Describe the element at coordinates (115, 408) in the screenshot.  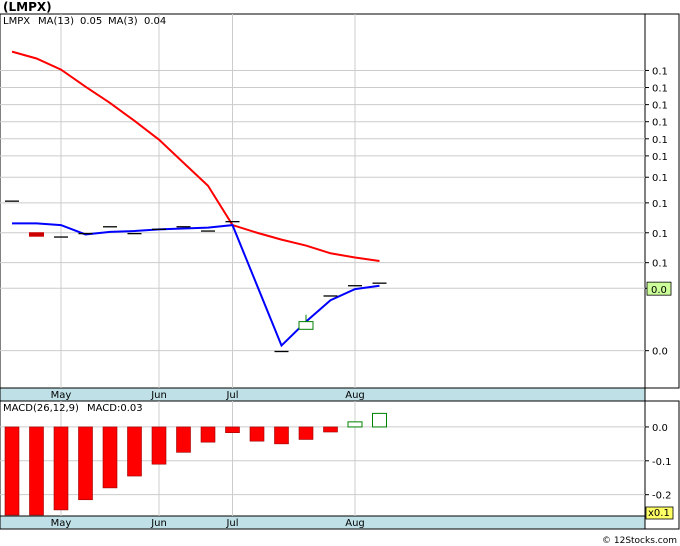
I see `macd-legend-value: MACD:0.03` at that location.